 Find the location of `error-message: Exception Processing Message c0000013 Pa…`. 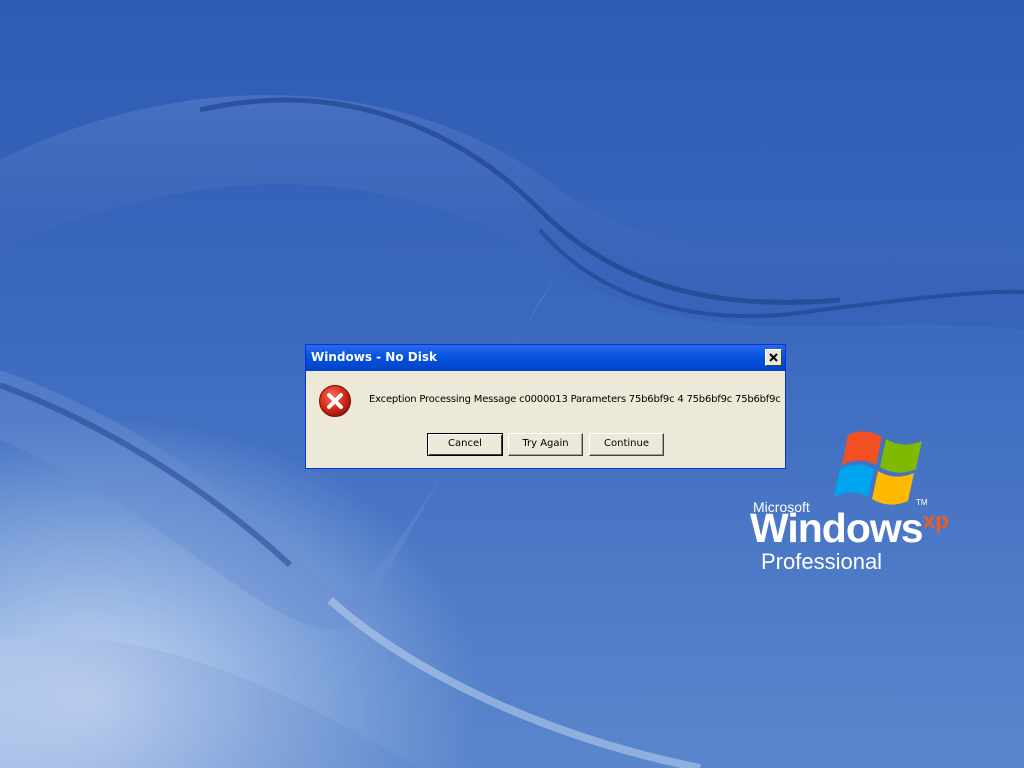

error-message: Exception Processing Message c0000013 Pa… is located at coordinates (575, 399).